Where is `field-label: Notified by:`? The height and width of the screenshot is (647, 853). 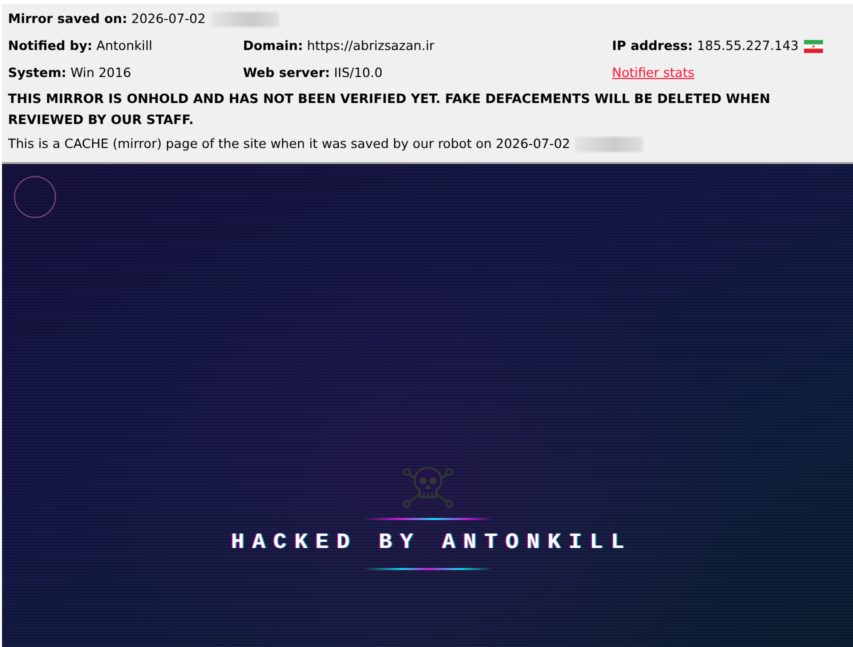
field-label: Notified by: is located at coordinates (50, 46).